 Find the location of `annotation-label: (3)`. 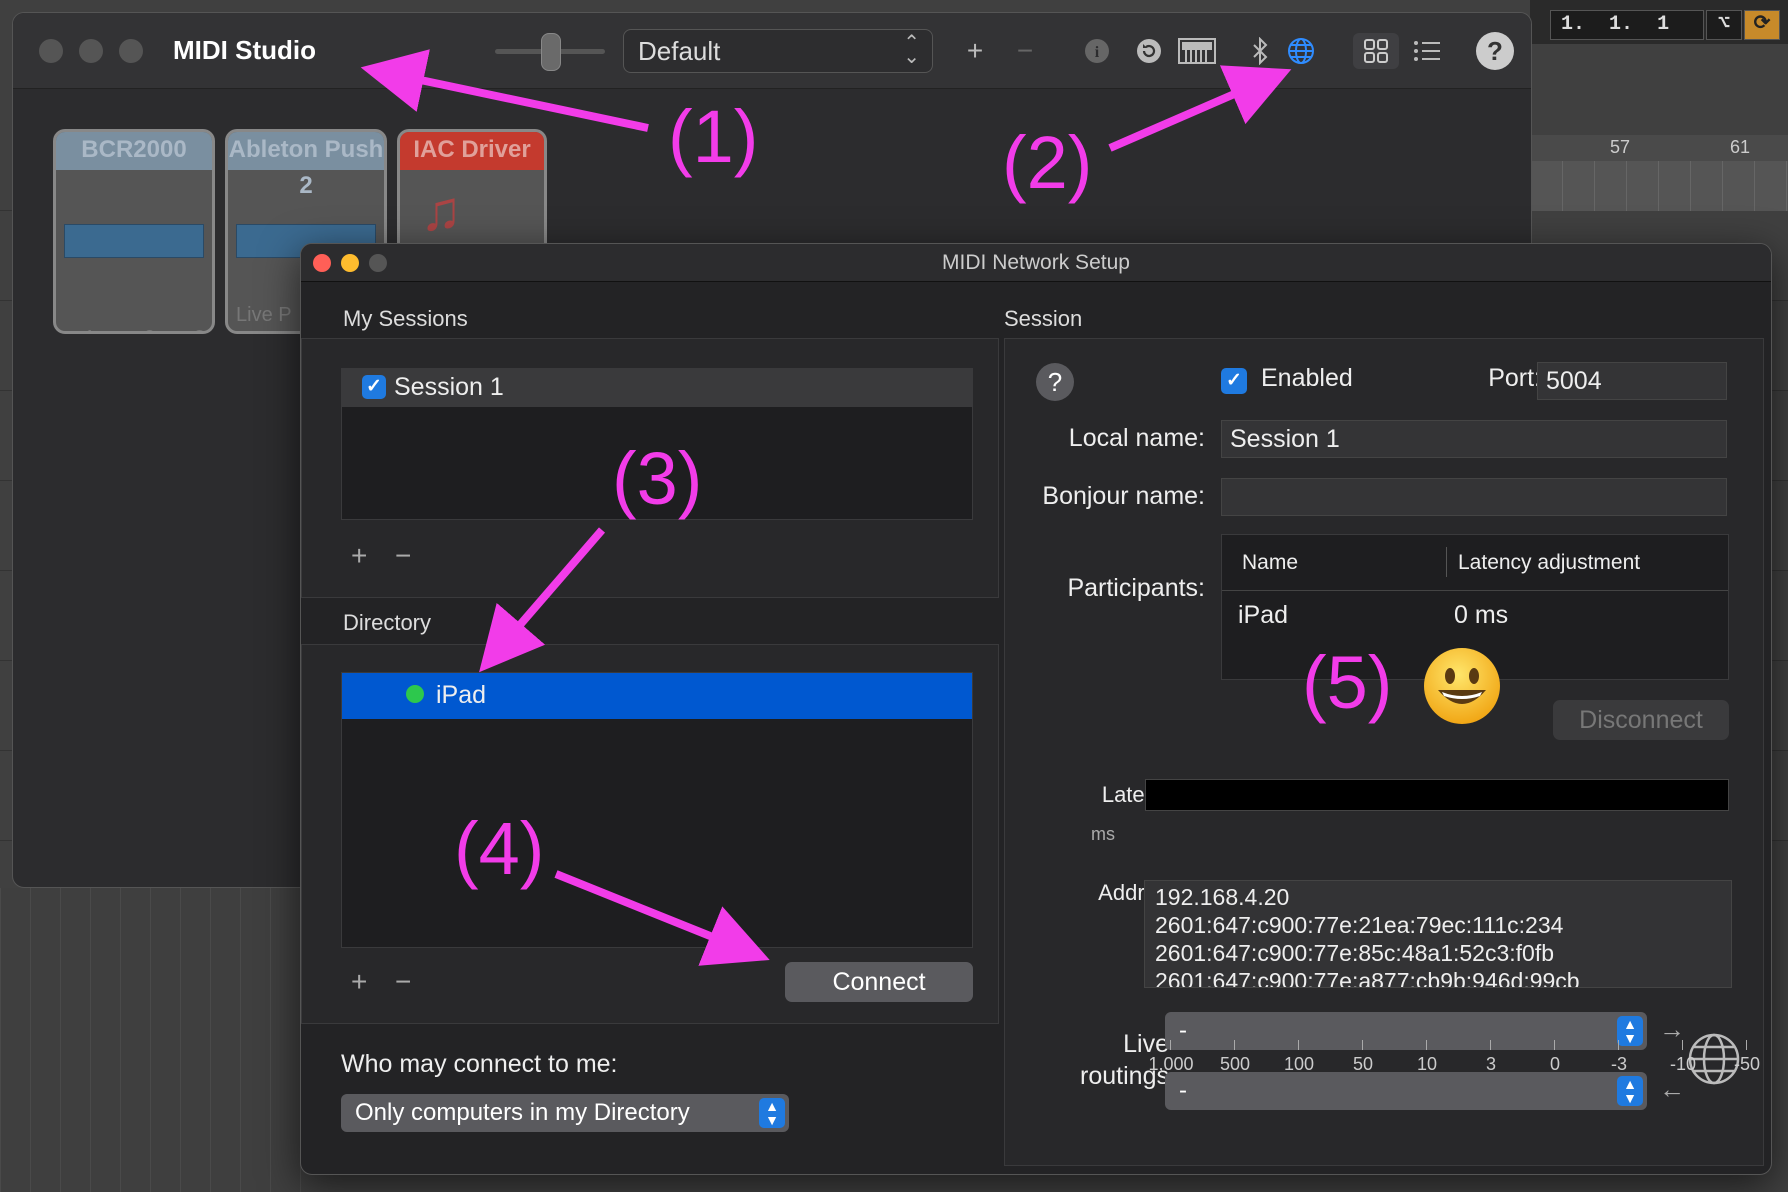

annotation-label: (3) is located at coordinates (657, 478).